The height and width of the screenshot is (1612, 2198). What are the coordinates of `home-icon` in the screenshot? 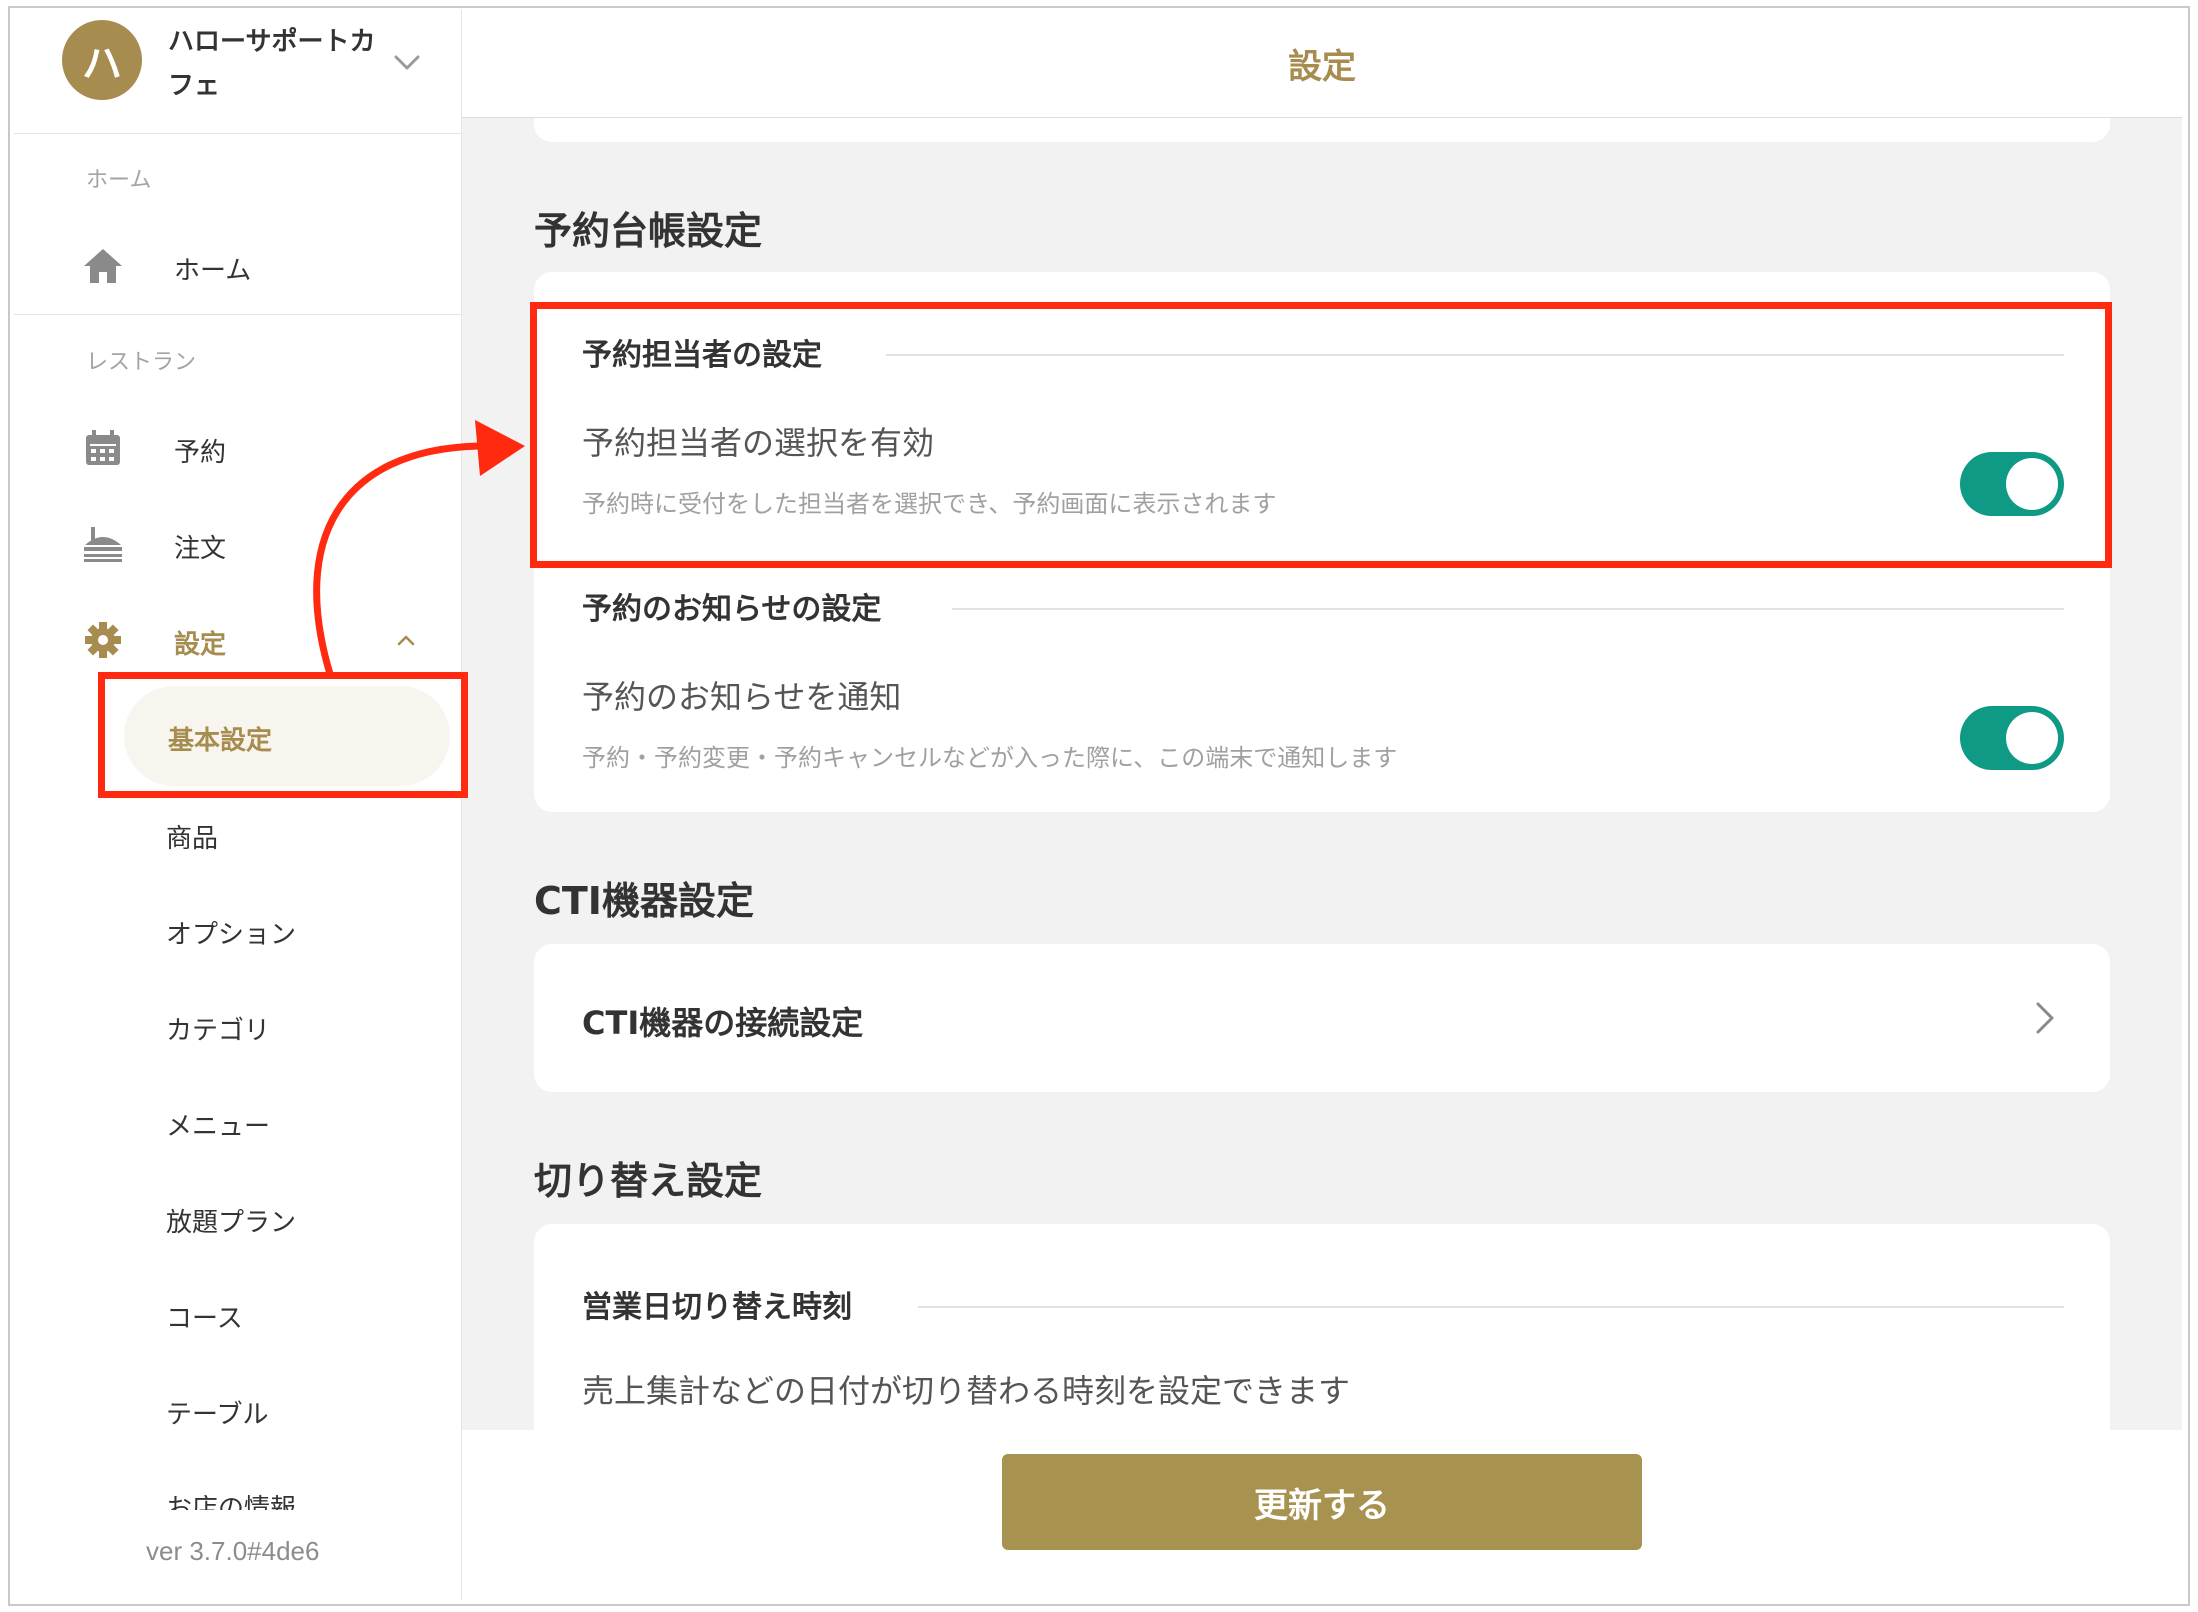 It's located at (103, 266).